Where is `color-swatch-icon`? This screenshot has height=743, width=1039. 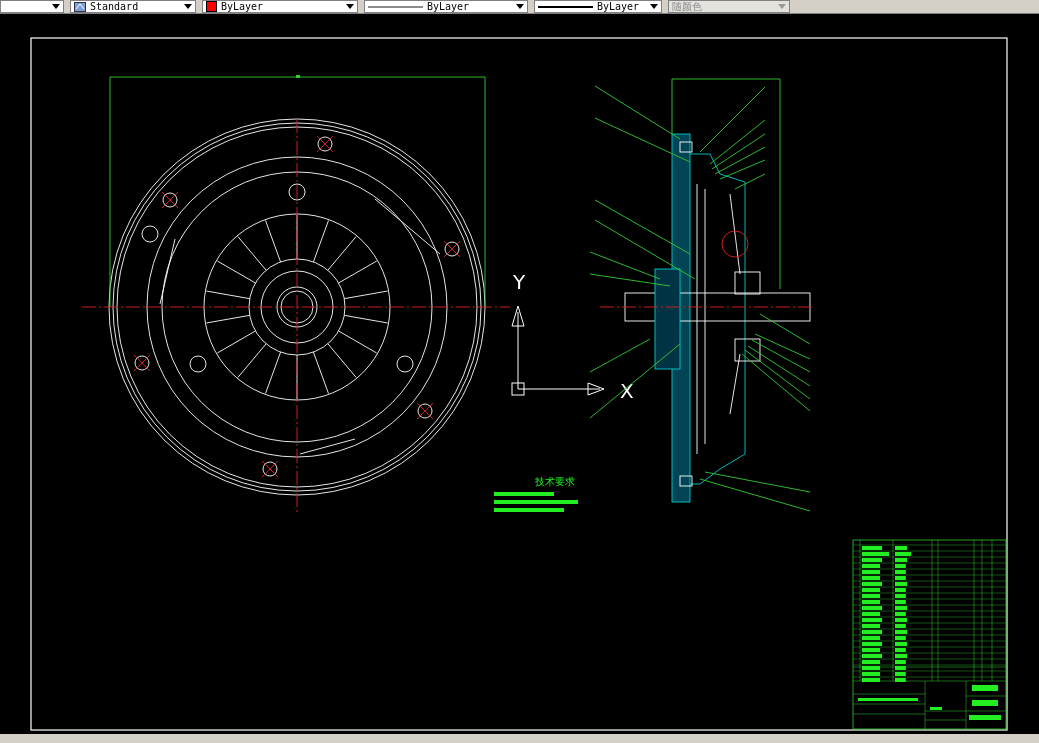 color-swatch-icon is located at coordinates (211, 6).